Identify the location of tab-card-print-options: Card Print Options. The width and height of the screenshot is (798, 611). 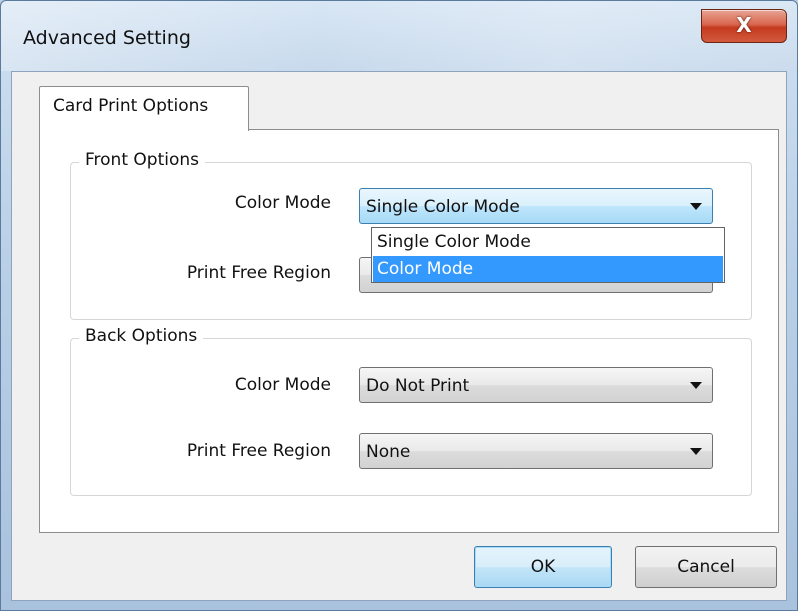
(144, 108).